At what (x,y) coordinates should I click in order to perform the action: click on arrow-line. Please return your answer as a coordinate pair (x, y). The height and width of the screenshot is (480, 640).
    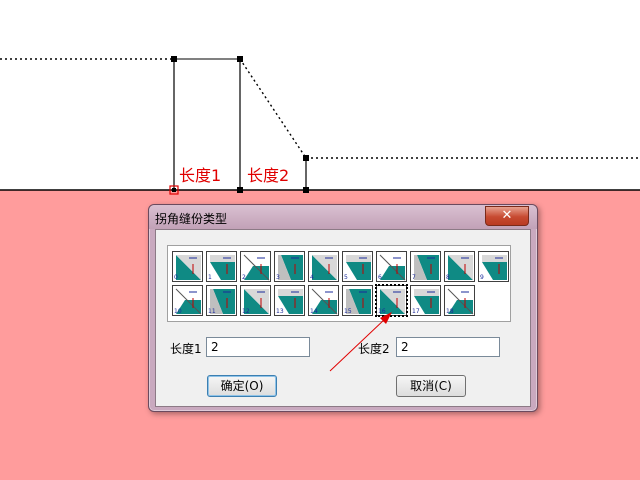
    Looking at the image, I should click on (358, 344).